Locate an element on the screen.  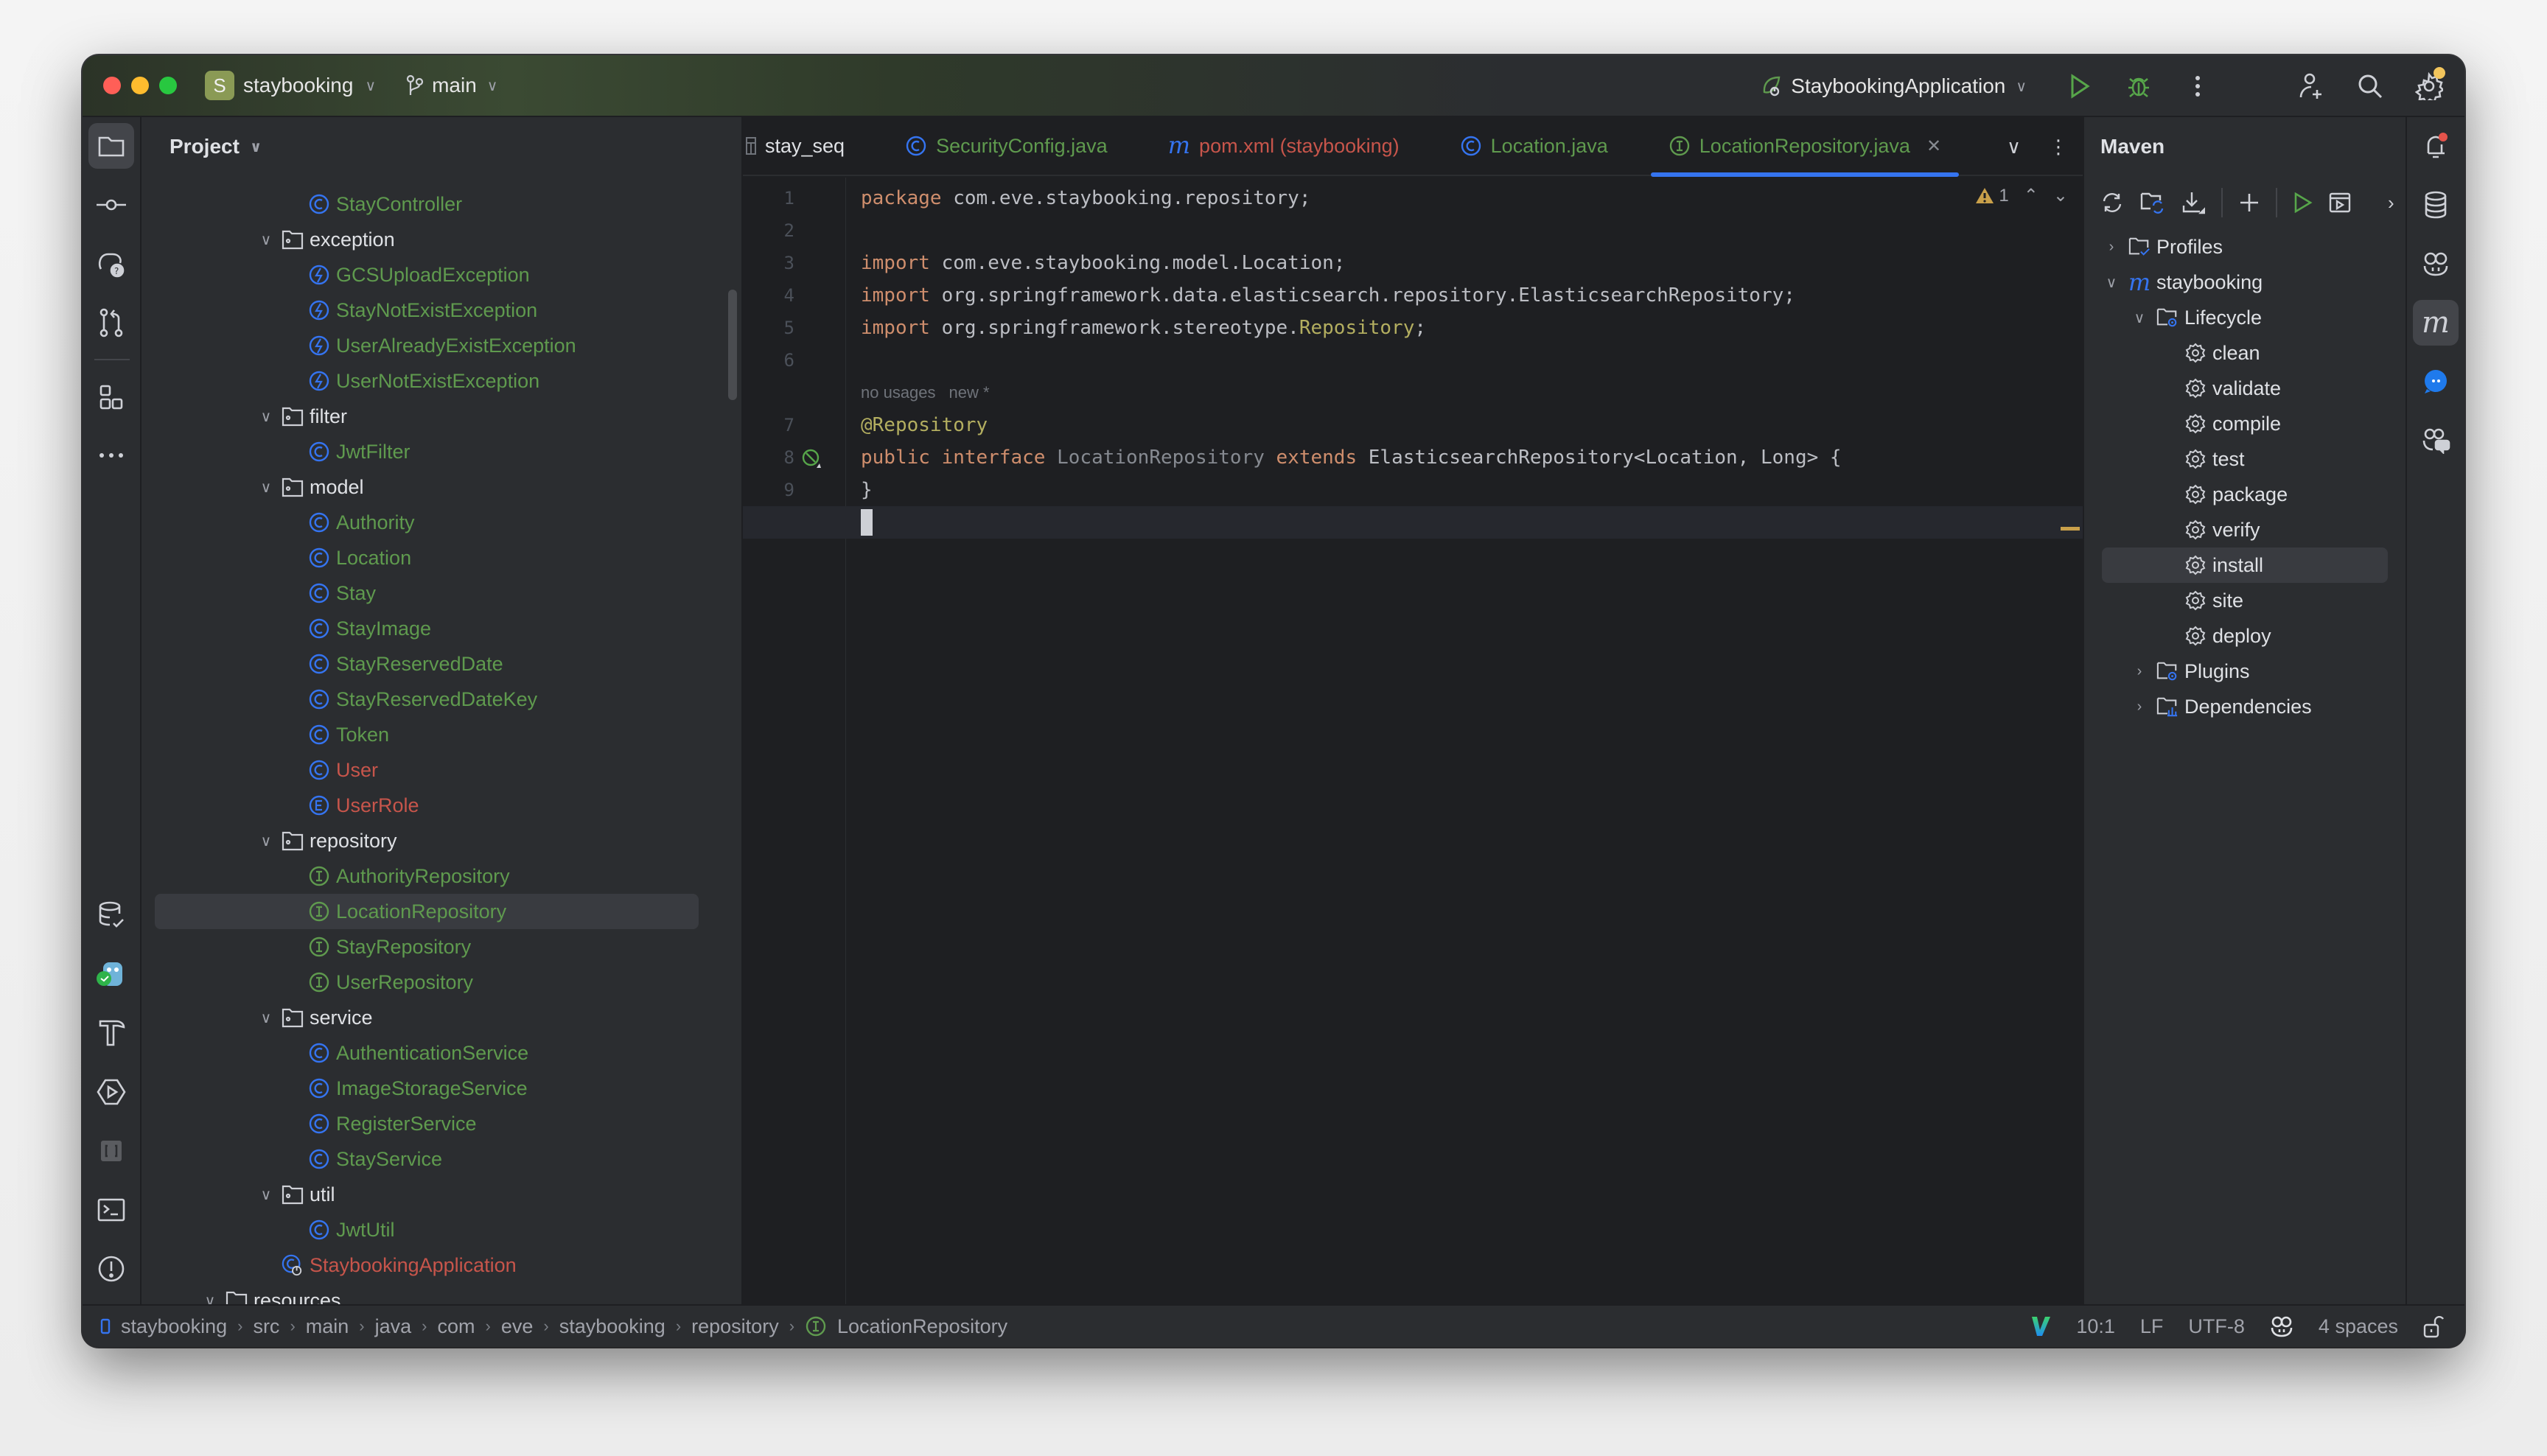
breadcrumb-item: main is located at coordinates (327, 1326).